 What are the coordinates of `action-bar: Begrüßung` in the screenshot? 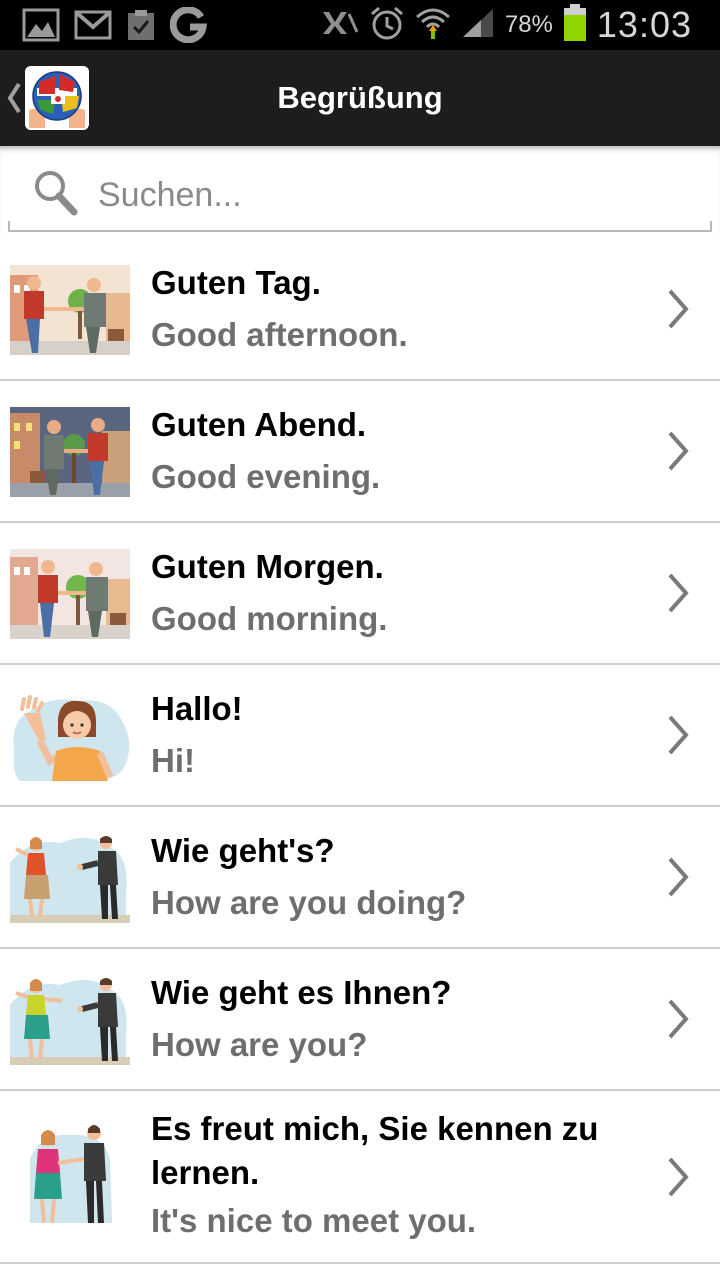 It's located at (360, 98).